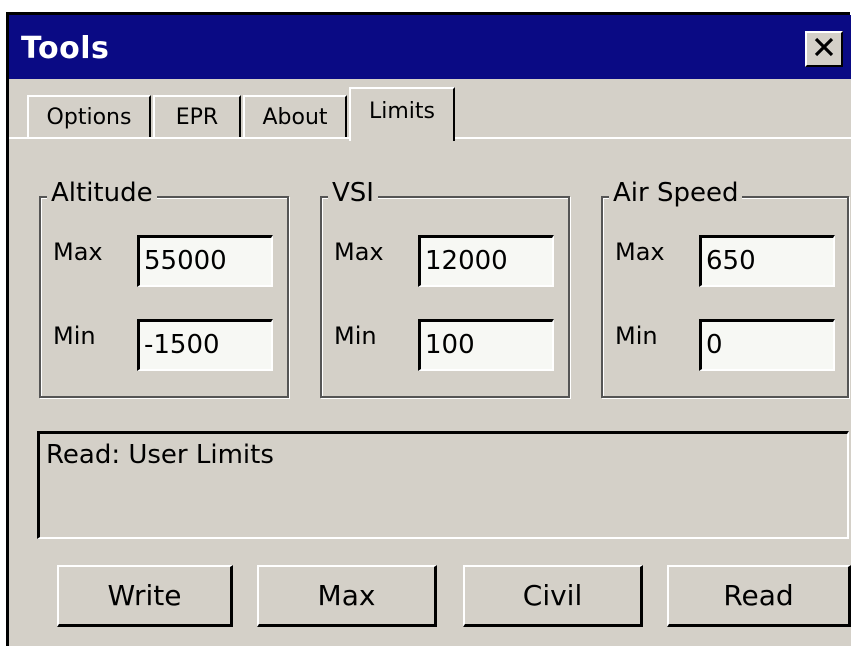  What do you see at coordinates (445, 288) in the screenshot?
I see `vsi-group: VSI Max 12000 Min 100` at bounding box center [445, 288].